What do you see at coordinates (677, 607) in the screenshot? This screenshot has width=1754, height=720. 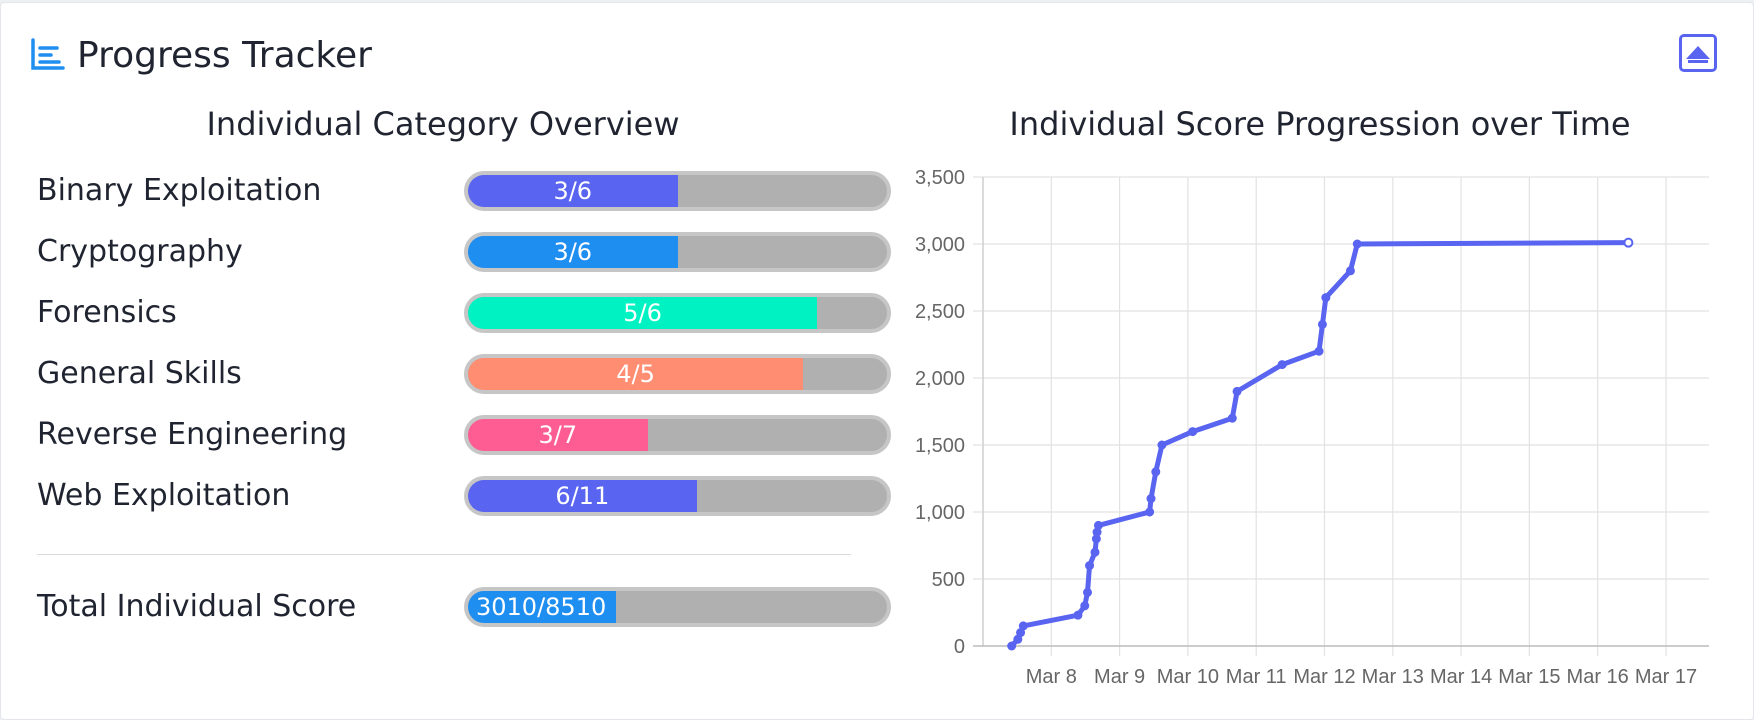 I see `total-score-bar: 3010/8510` at bounding box center [677, 607].